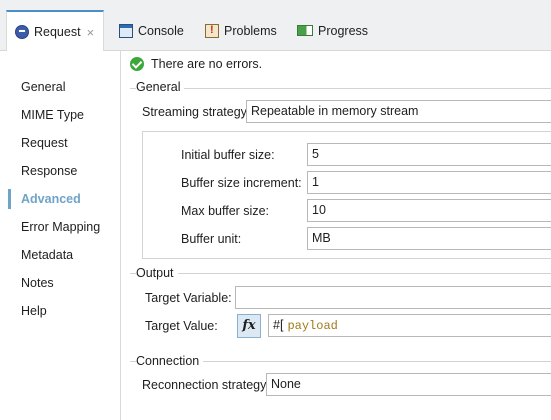 The width and height of the screenshot is (551, 420). I want to click on sidebar-item-response: Response, so click(60, 171).